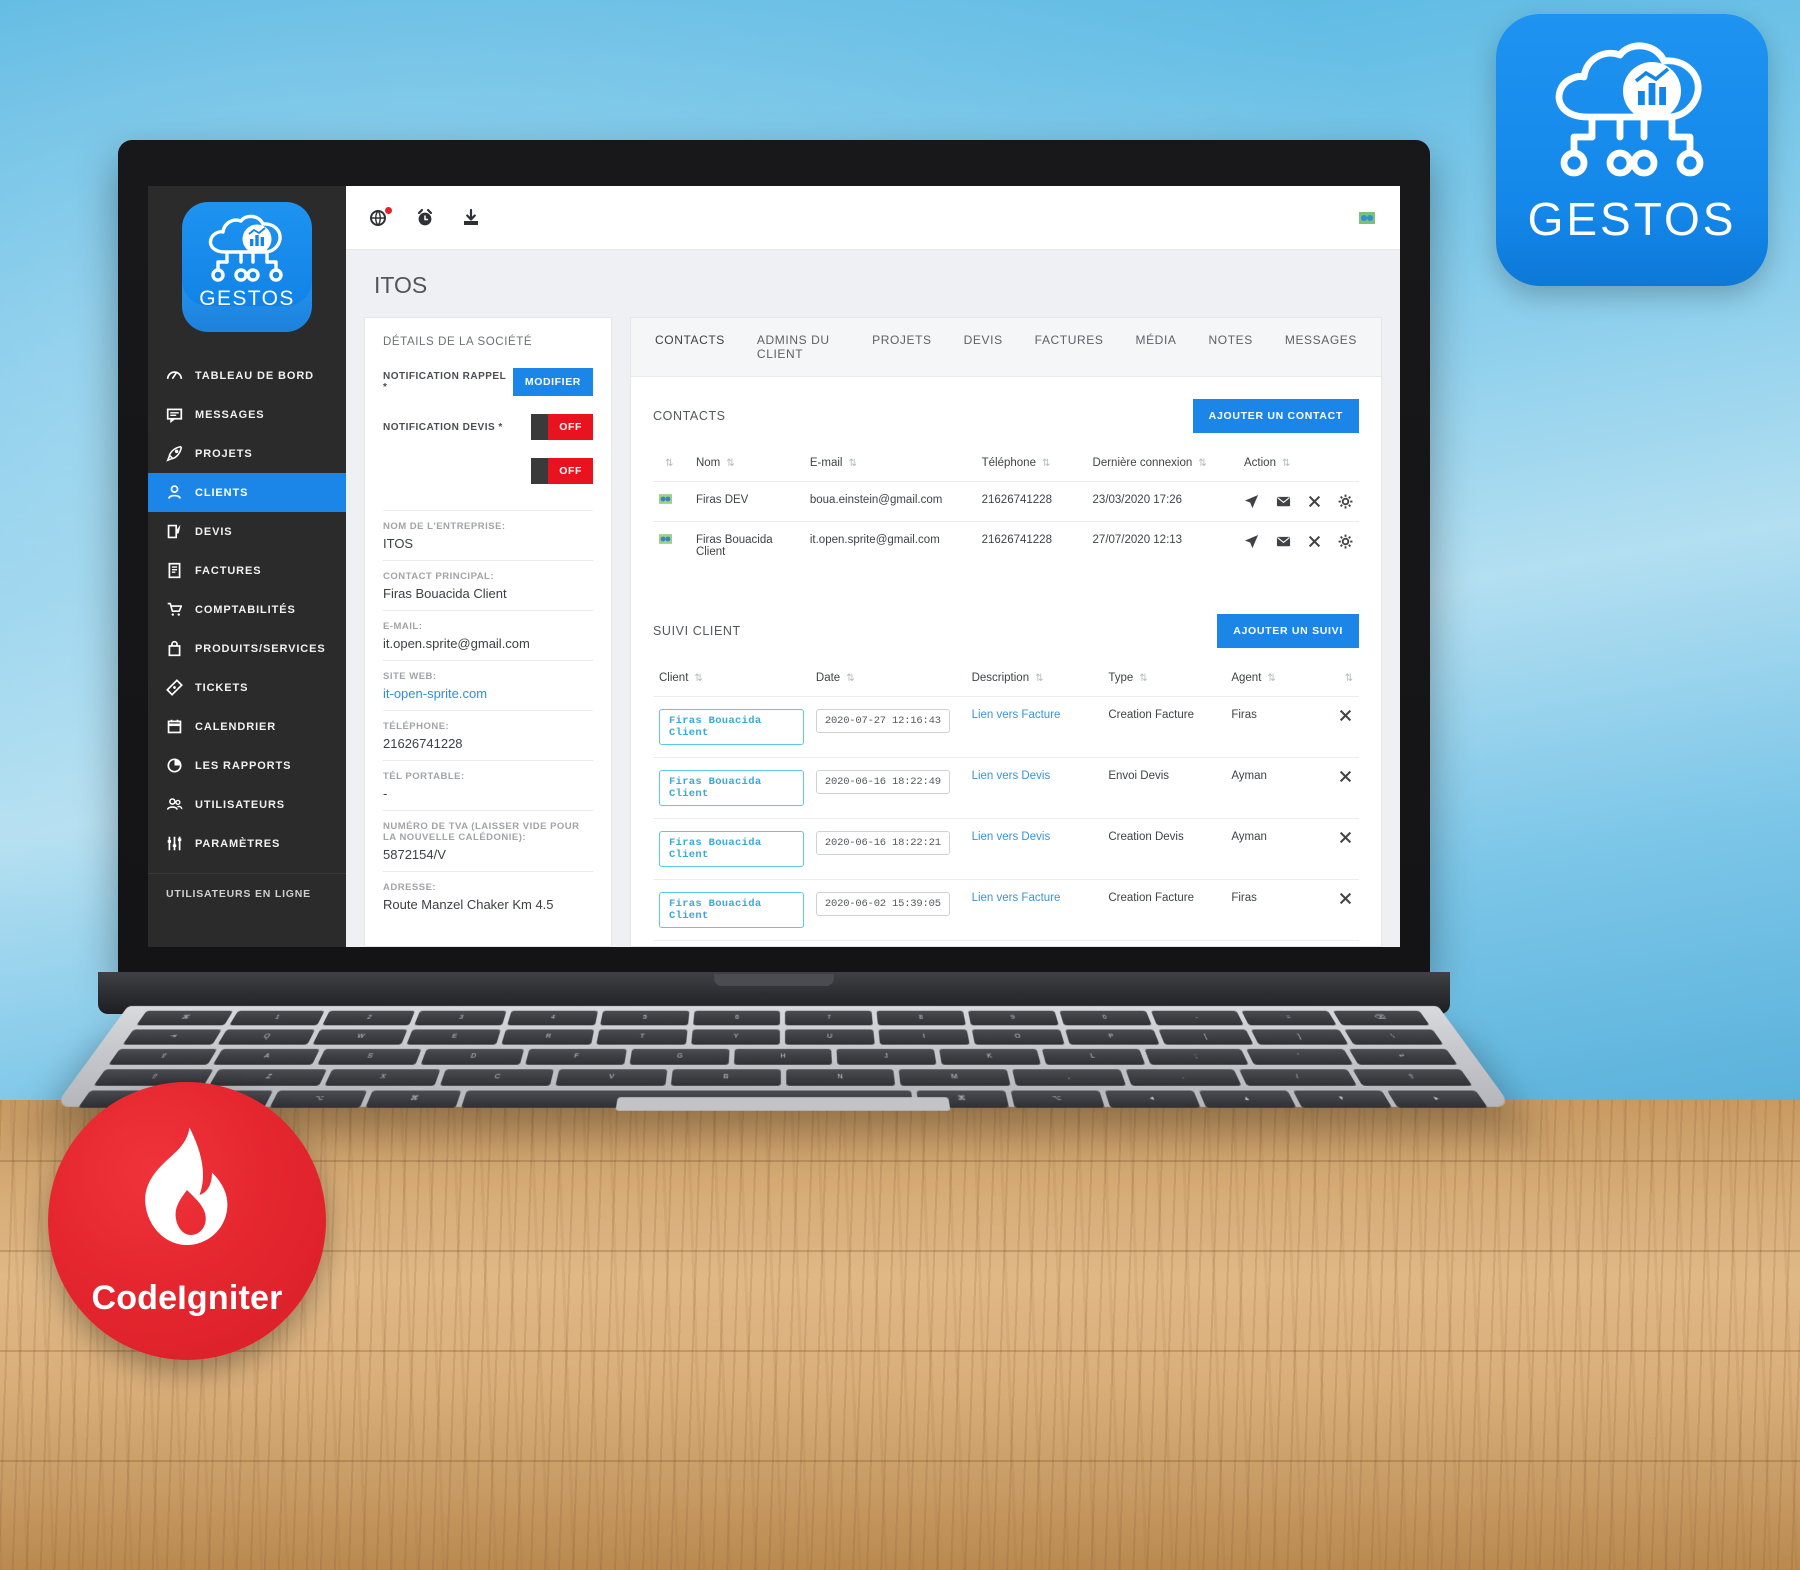 The image size is (1800, 1570). Describe the element at coordinates (690, 347) in the screenshot. I see `tab-contacts: CONTACTS` at that location.